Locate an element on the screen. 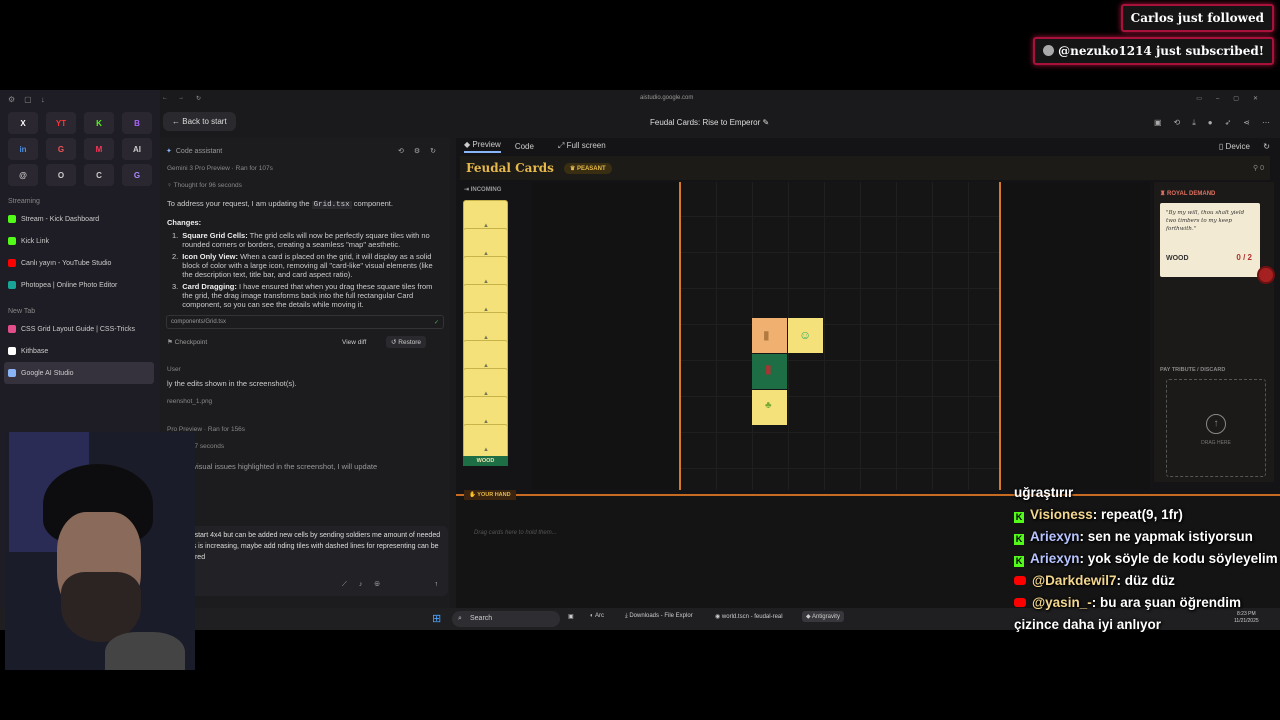 The image size is (1280, 720). pinned-tab-g: G is located at coordinates (137, 175).